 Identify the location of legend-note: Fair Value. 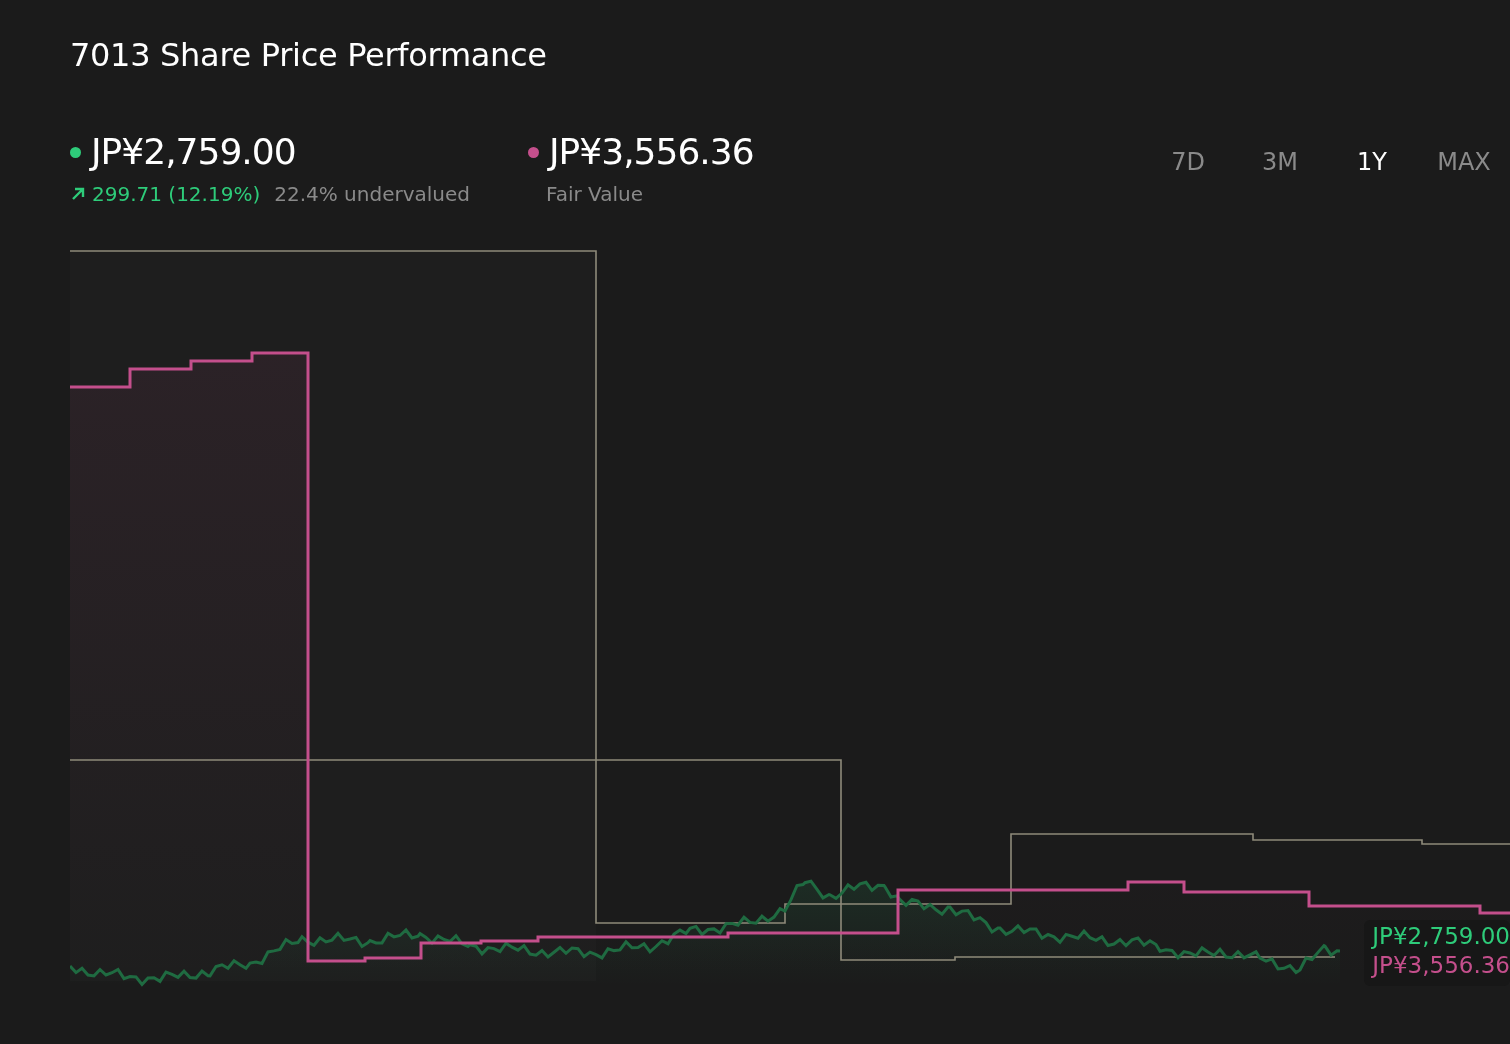
(594, 194).